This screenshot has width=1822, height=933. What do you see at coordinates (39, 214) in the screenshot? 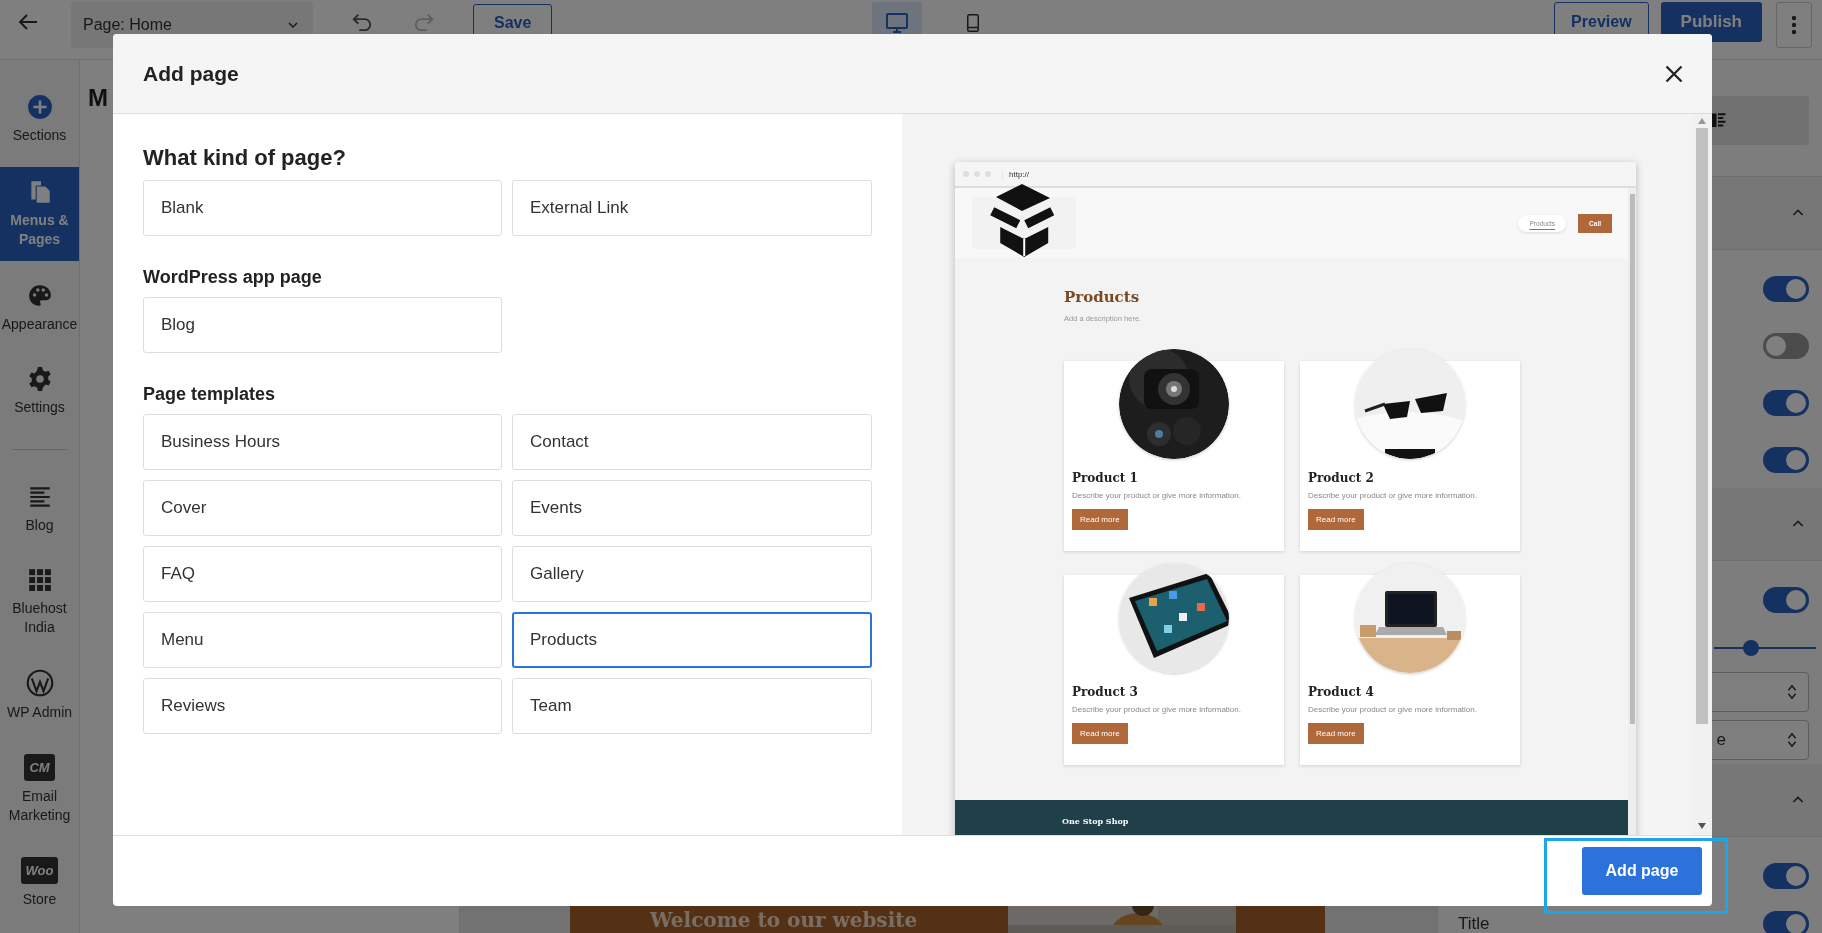
I see `sidebar-item: Menus & Pages` at bounding box center [39, 214].